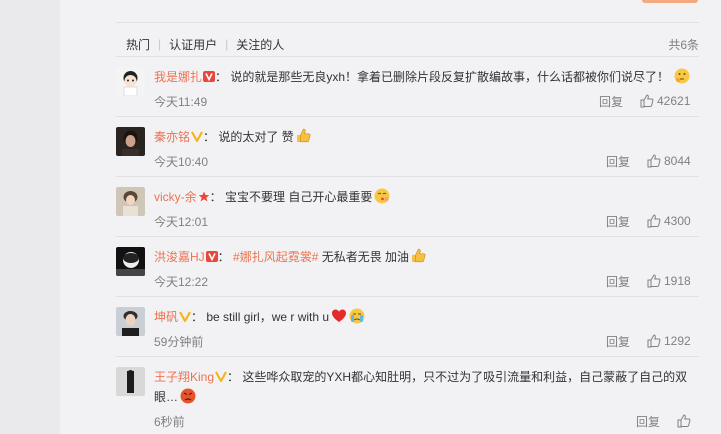  Describe the element at coordinates (422, 137) in the screenshot. I see `comment-text: 秦亦铭： 说的太对了 赞` at that location.